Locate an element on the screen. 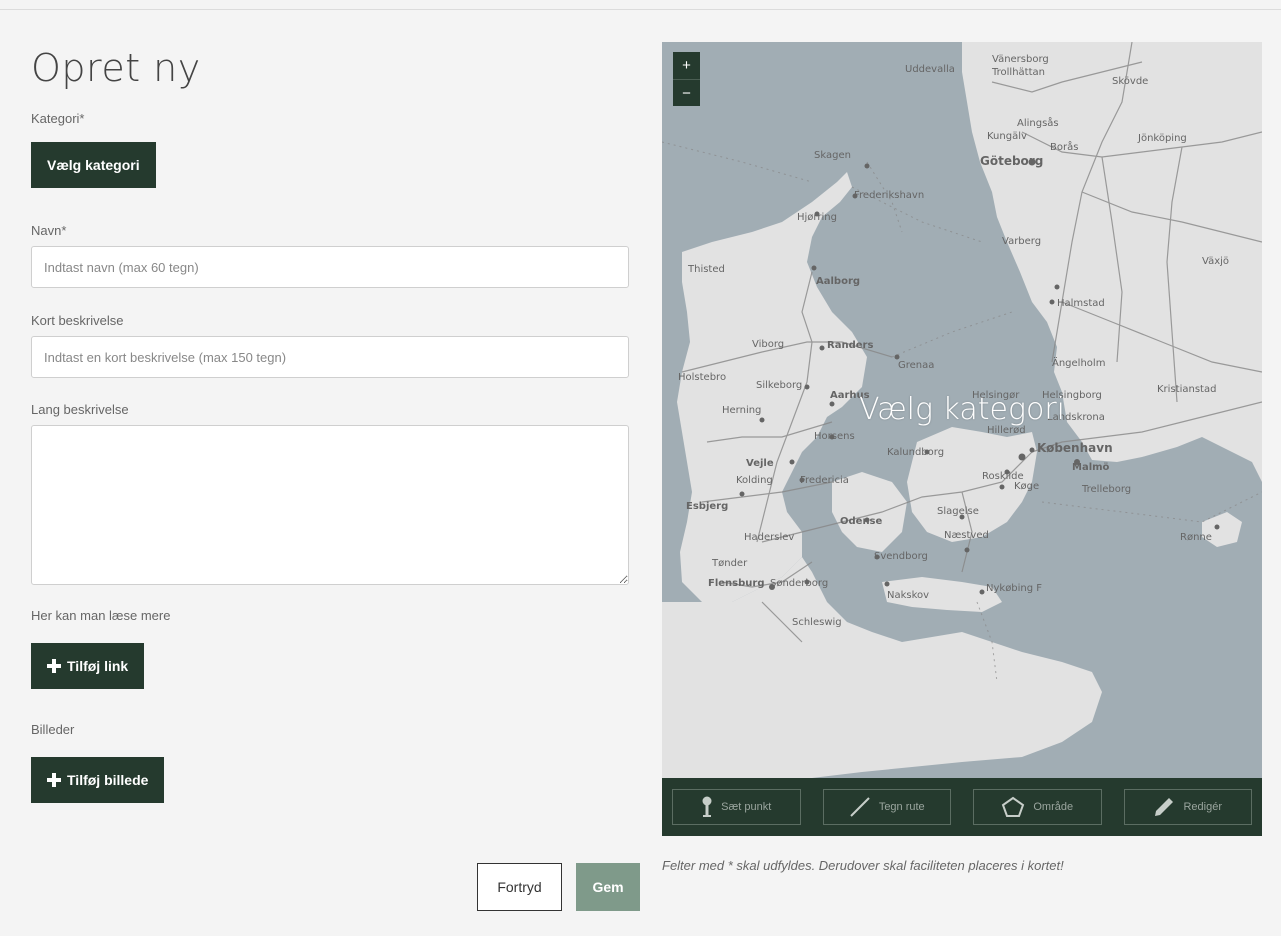 Image resolution: width=1281 pixels, height=936 pixels. map-overlay-text: Vælg kategori is located at coordinates (961, 409).